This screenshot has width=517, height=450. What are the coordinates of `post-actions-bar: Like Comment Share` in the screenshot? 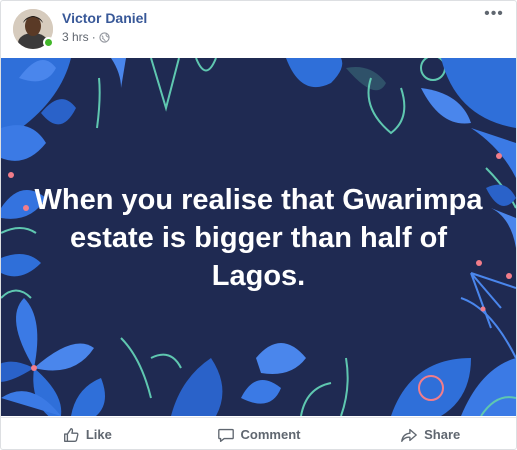 It's located at (258, 433).